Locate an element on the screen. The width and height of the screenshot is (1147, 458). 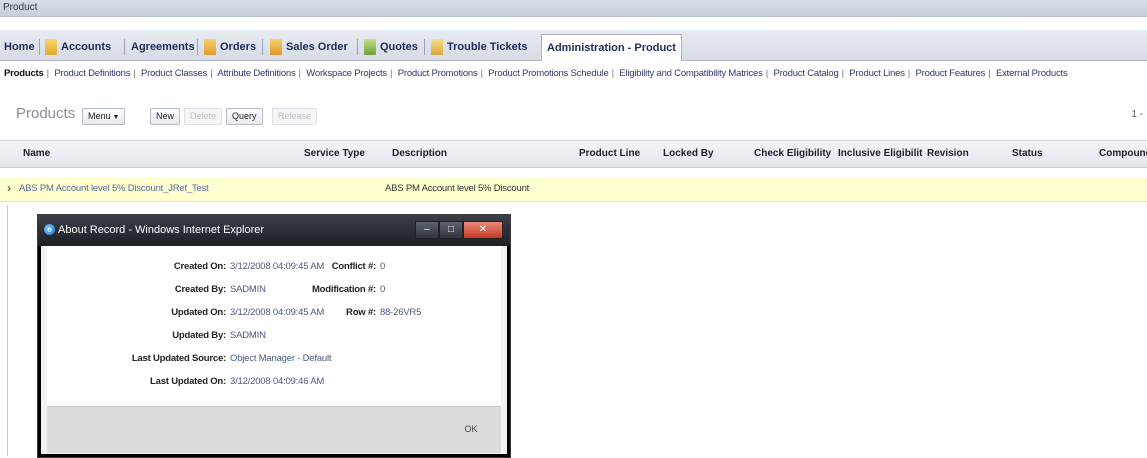
modification-value: 0 is located at coordinates (383, 289).